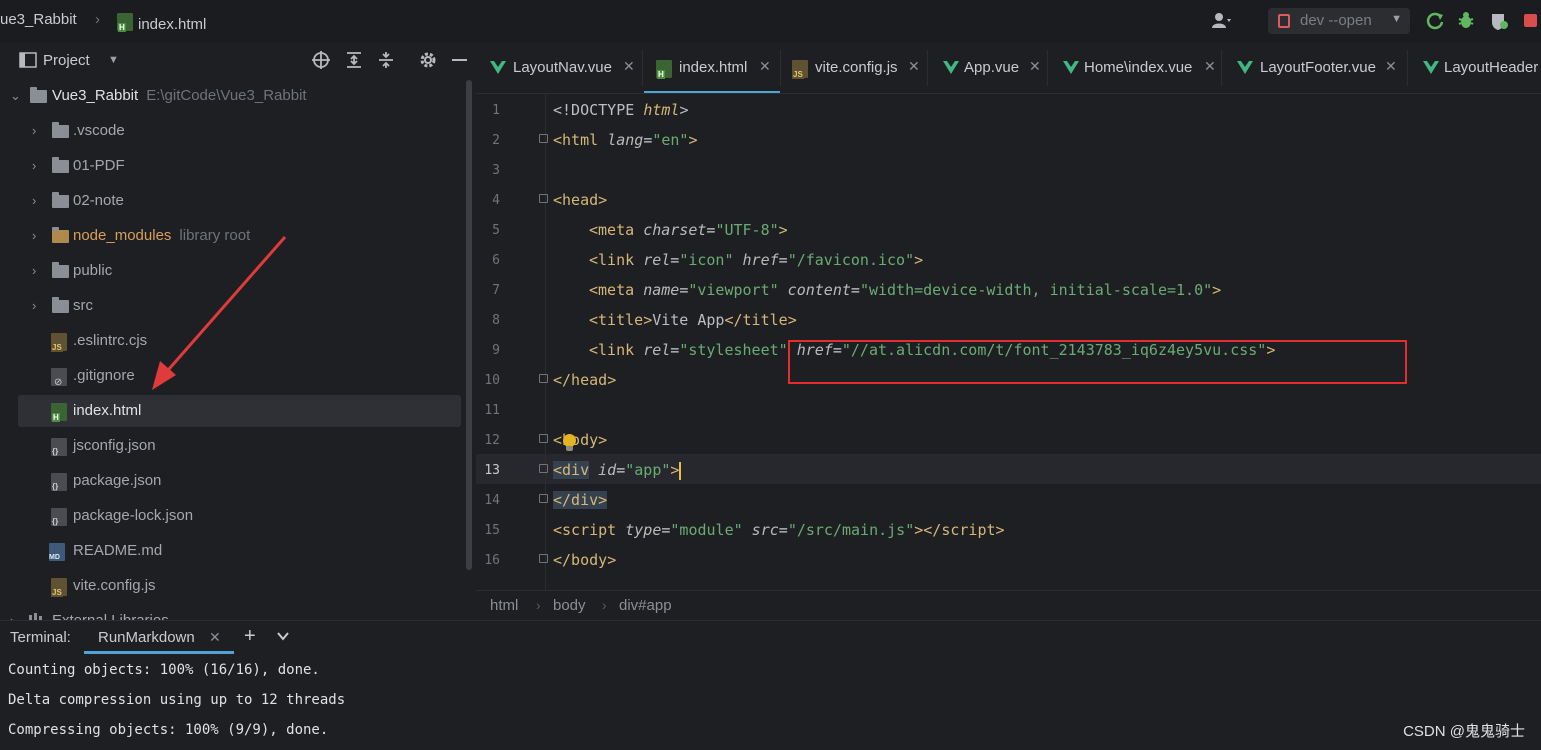 Image resolution: width=1541 pixels, height=750 pixels. What do you see at coordinates (559, 67) in the screenshot?
I see `tab-layoutnav: LayoutNav.vue ✕` at bounding box center [559, 67].